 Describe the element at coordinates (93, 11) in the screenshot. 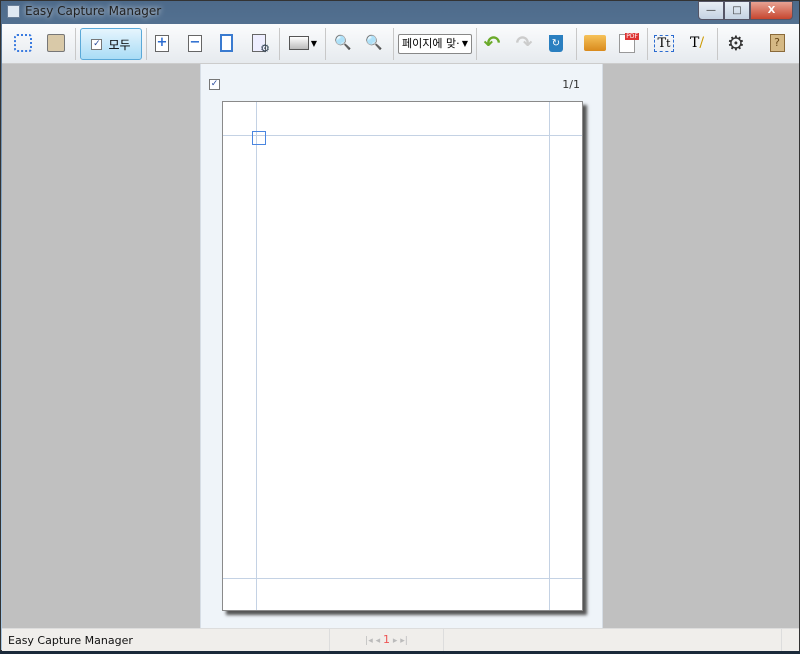

I see `window-title: Easy Capture Manager` at that location.